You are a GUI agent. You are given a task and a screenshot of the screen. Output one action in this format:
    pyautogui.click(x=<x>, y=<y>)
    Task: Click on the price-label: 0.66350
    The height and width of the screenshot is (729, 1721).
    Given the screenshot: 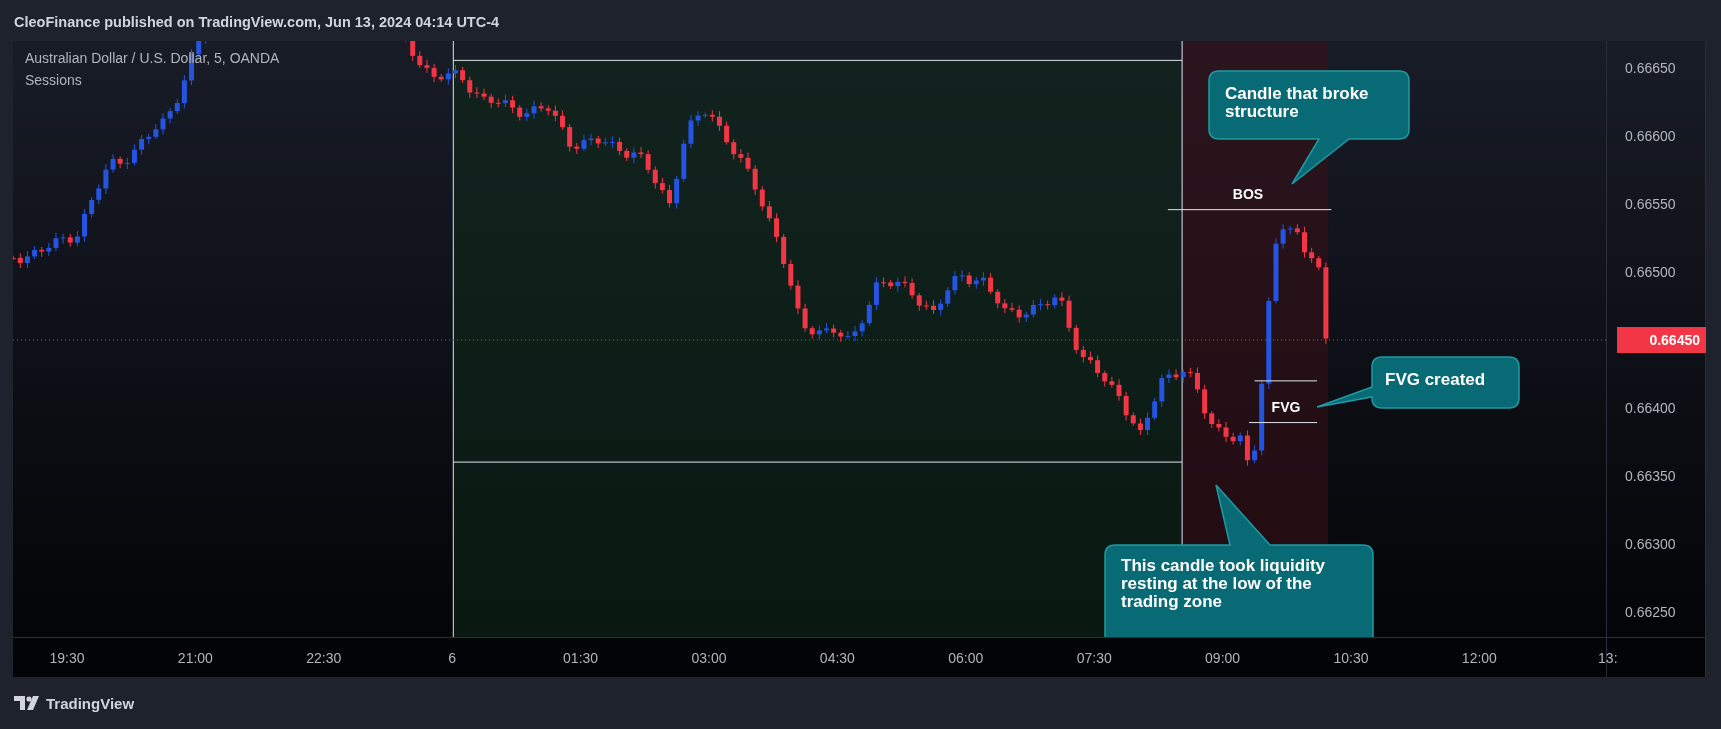 What is the action you would take?
    pyautogui.click(x=1650, y=476)
    